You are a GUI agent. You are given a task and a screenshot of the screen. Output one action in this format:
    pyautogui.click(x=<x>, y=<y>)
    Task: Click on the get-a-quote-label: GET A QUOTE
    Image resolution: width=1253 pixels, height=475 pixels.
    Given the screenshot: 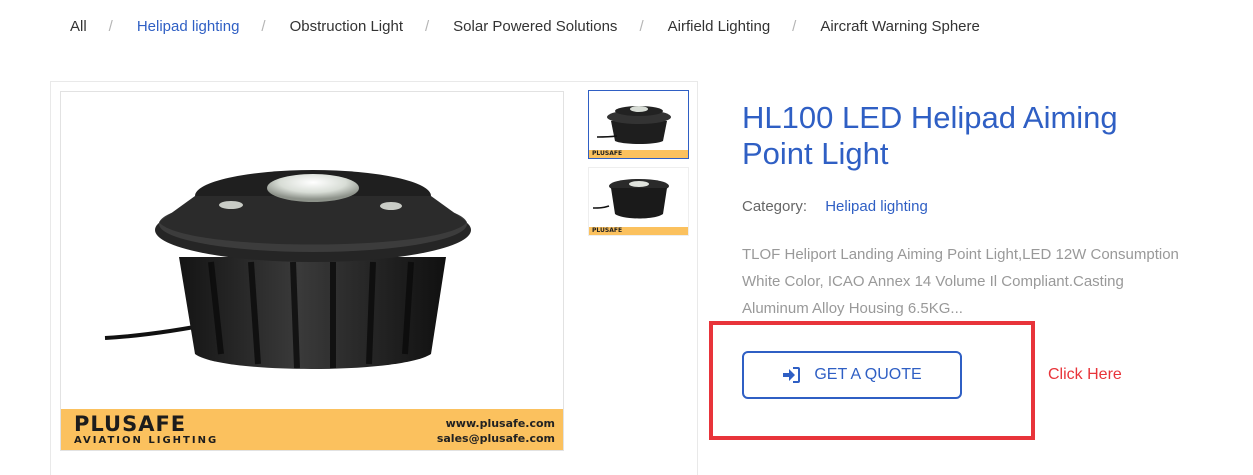 What is the action you would take?
    pyautogui.click(x=868, y=374)
    